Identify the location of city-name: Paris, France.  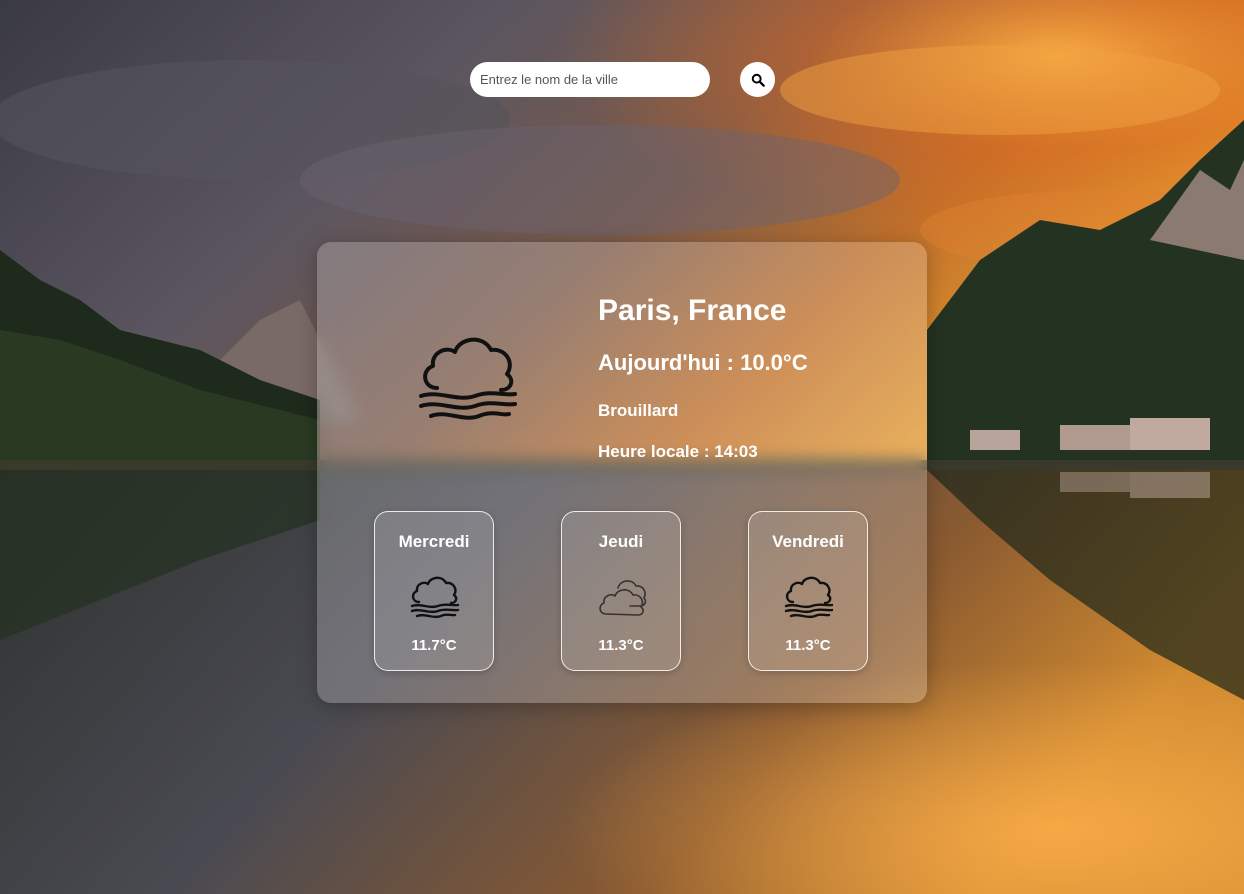
(692, 310).